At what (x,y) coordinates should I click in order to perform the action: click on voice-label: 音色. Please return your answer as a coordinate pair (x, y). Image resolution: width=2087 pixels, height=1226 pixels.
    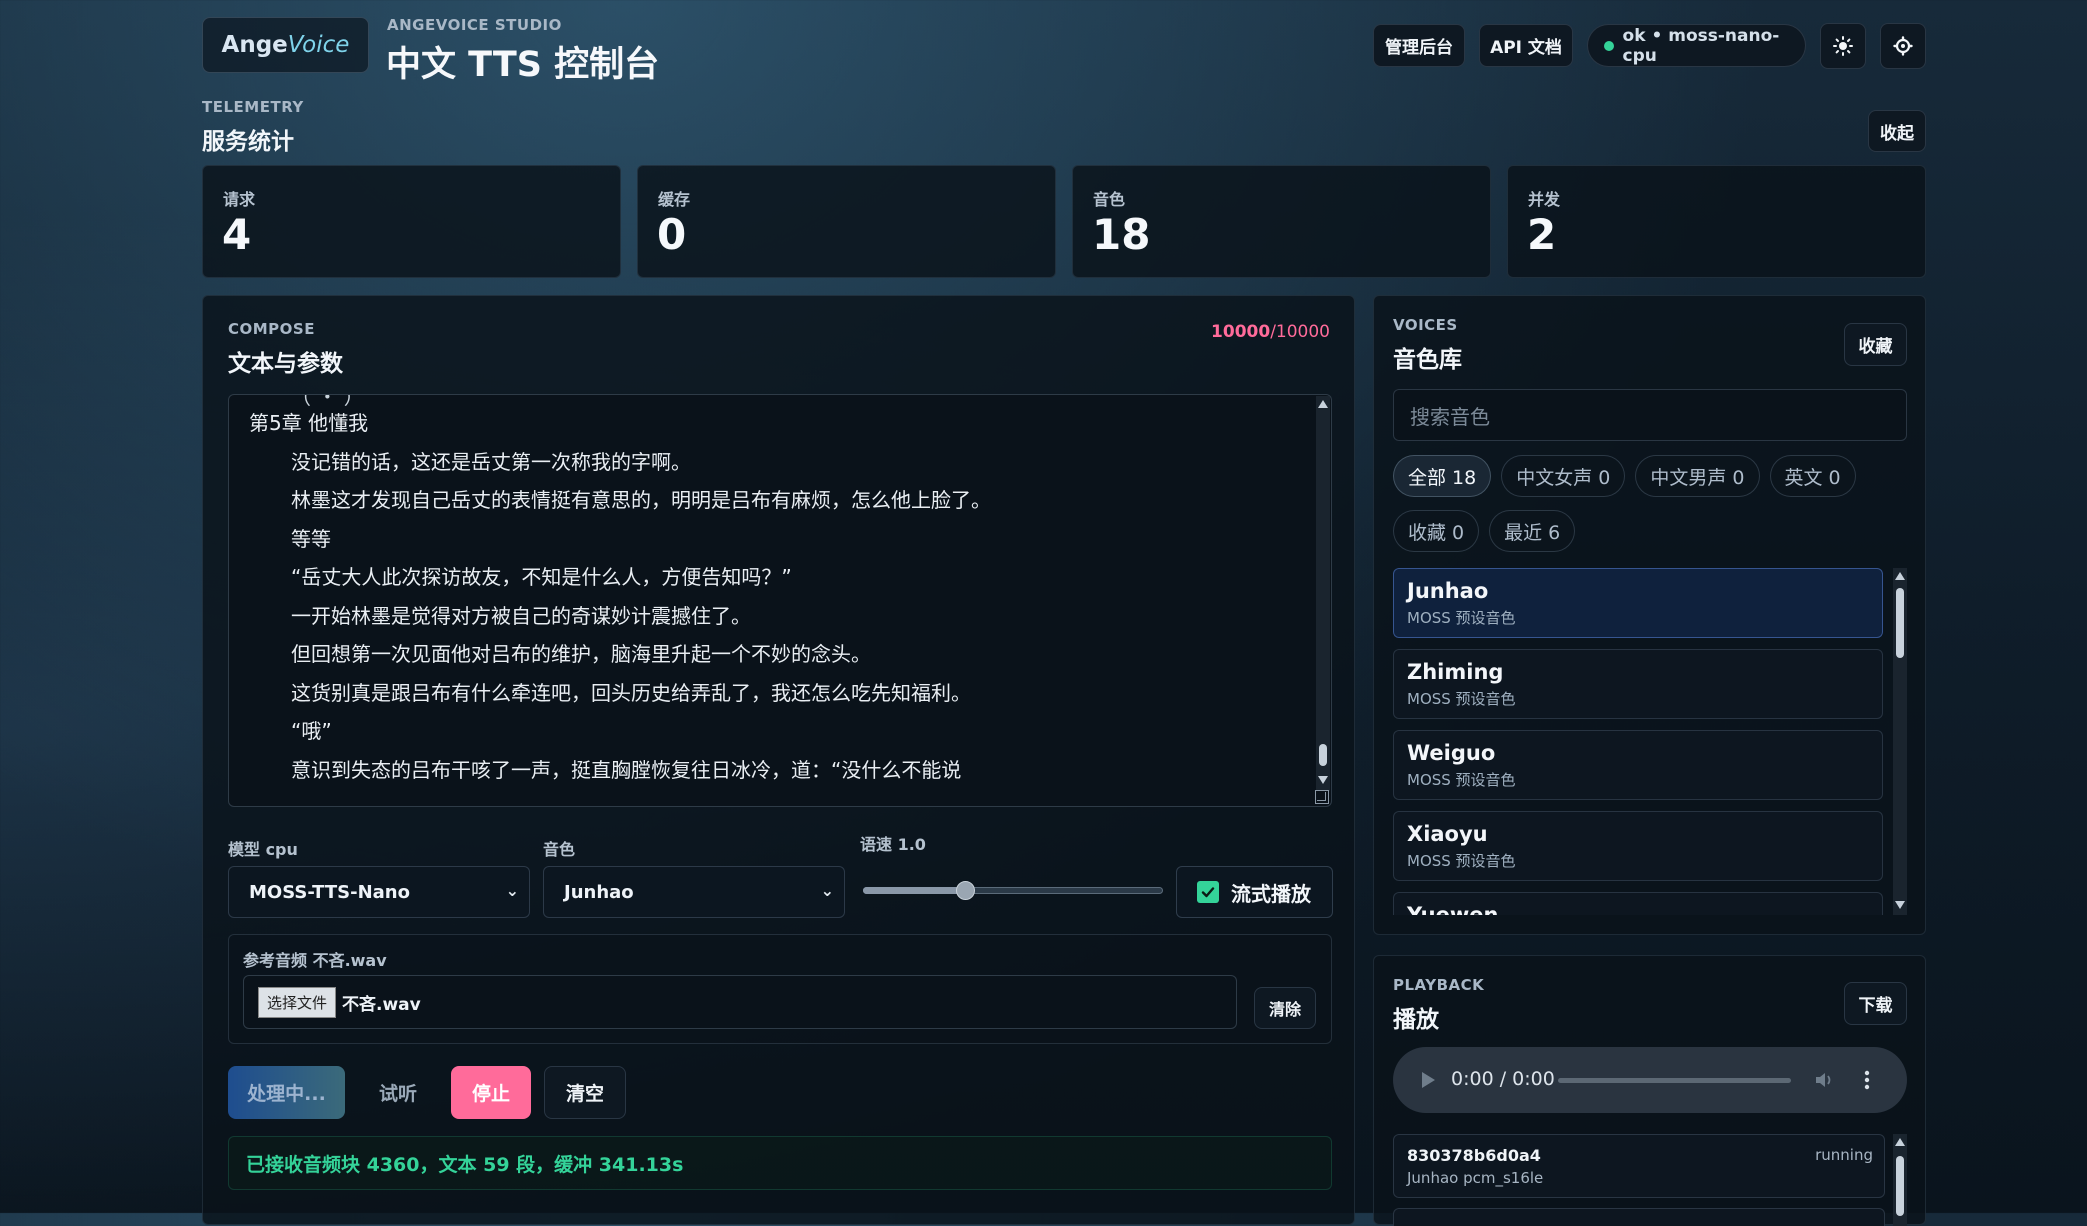
    Looking at the image, I should click on (559, 849).